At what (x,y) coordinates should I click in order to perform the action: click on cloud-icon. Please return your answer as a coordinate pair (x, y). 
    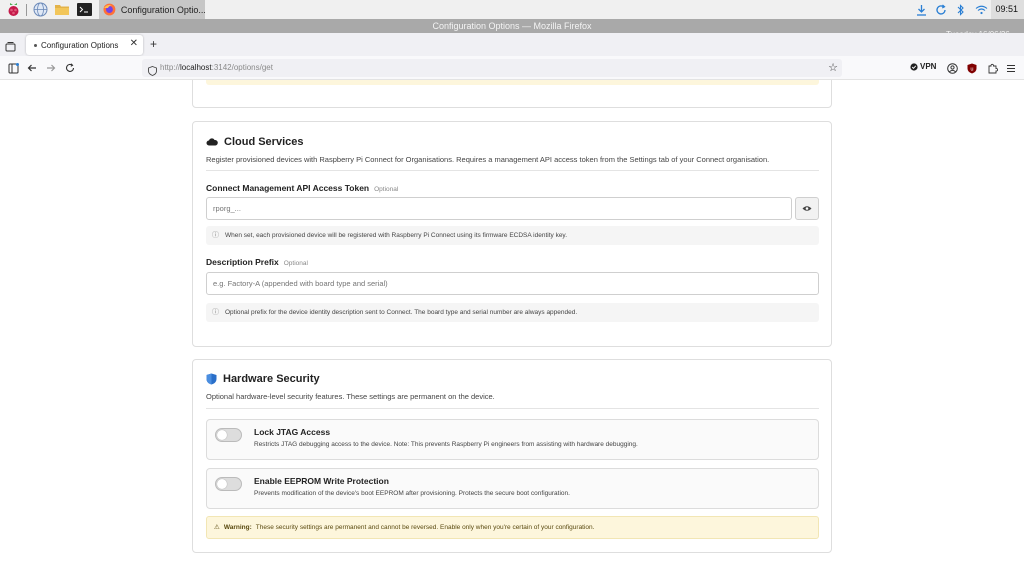
    Looking at the image, I should click on (212, 142).